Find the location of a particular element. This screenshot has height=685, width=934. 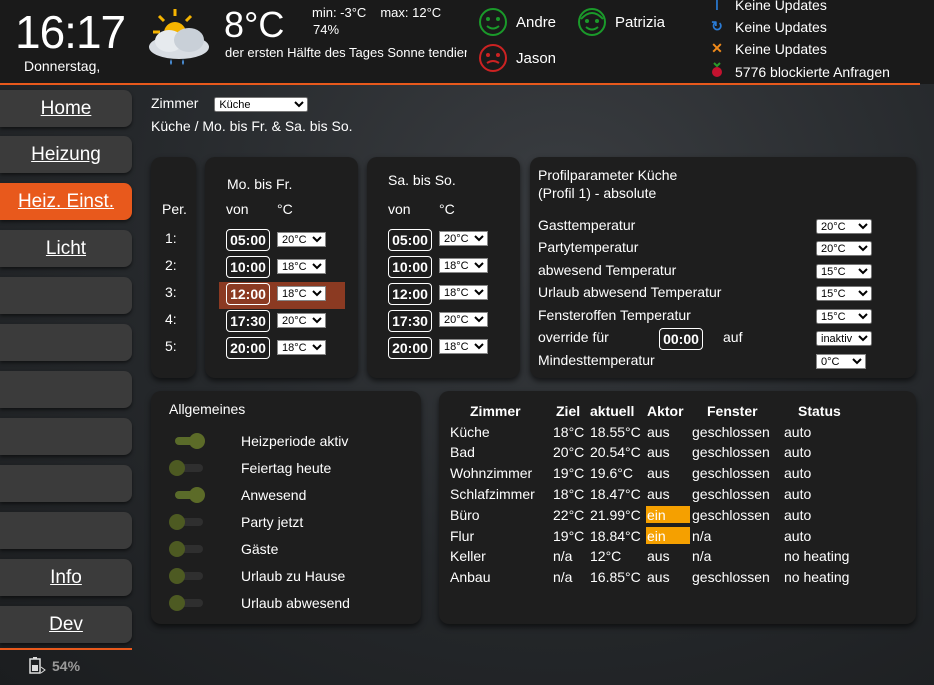

period-label: 1: is located at coordinates (171, 238).